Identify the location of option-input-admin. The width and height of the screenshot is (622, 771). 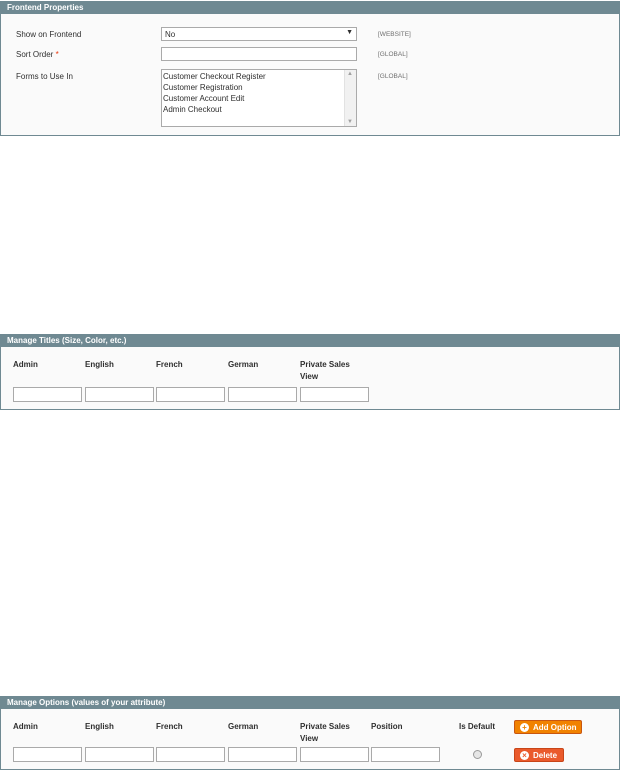
(47, 754).